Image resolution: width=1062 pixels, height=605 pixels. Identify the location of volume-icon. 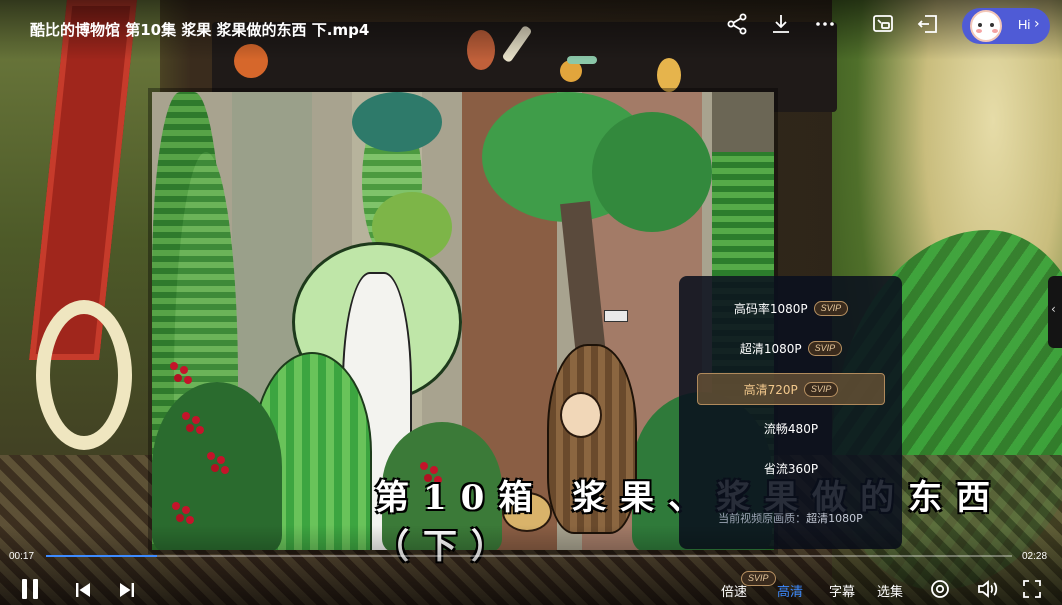
(988, 589).